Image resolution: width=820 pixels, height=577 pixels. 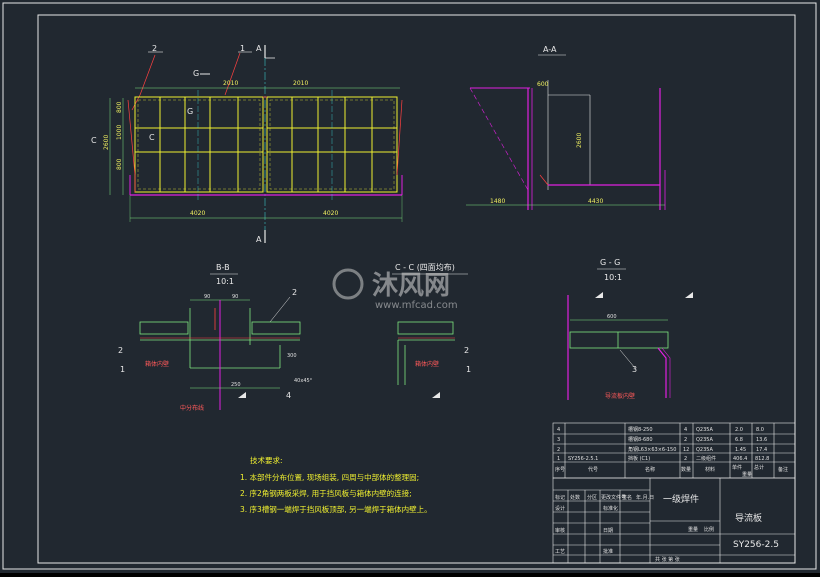 What do you see at coordinates (583, 459) in the screenshot?
I see `bom-row4-code: SY256-2.5.1` at bounding box center [583, 459].